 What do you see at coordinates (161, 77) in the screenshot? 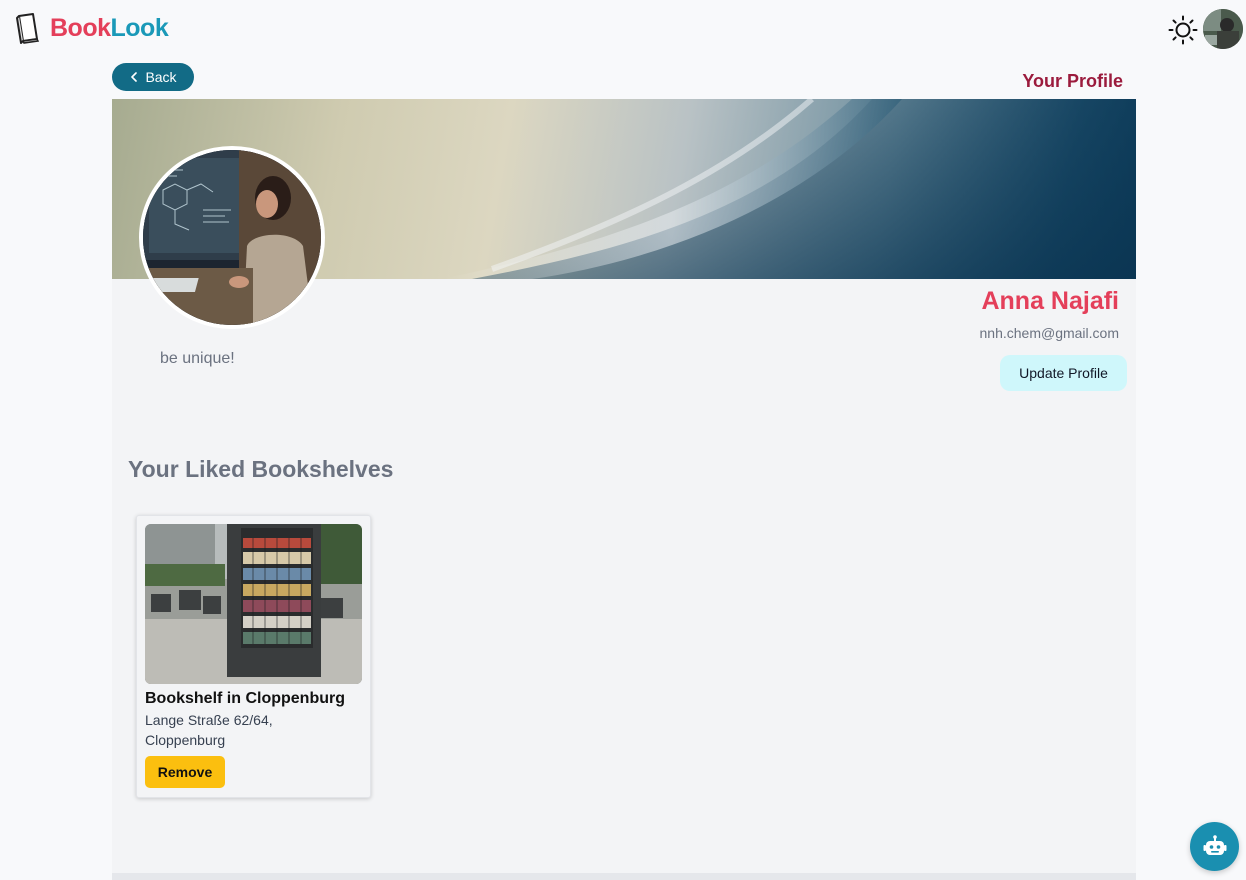
I see `back-button-label: Back` at bounding box center [161, 77].